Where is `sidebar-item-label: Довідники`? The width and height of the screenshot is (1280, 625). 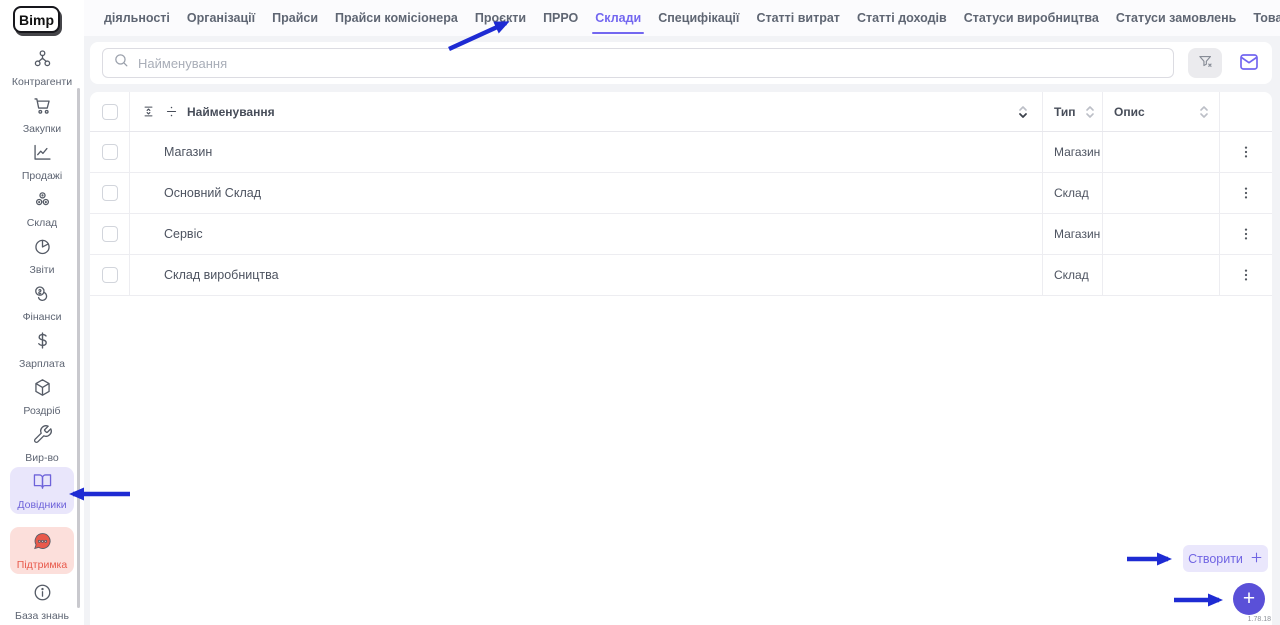 sidebar-item-label: Довідники is located at coordinates (42, 504).